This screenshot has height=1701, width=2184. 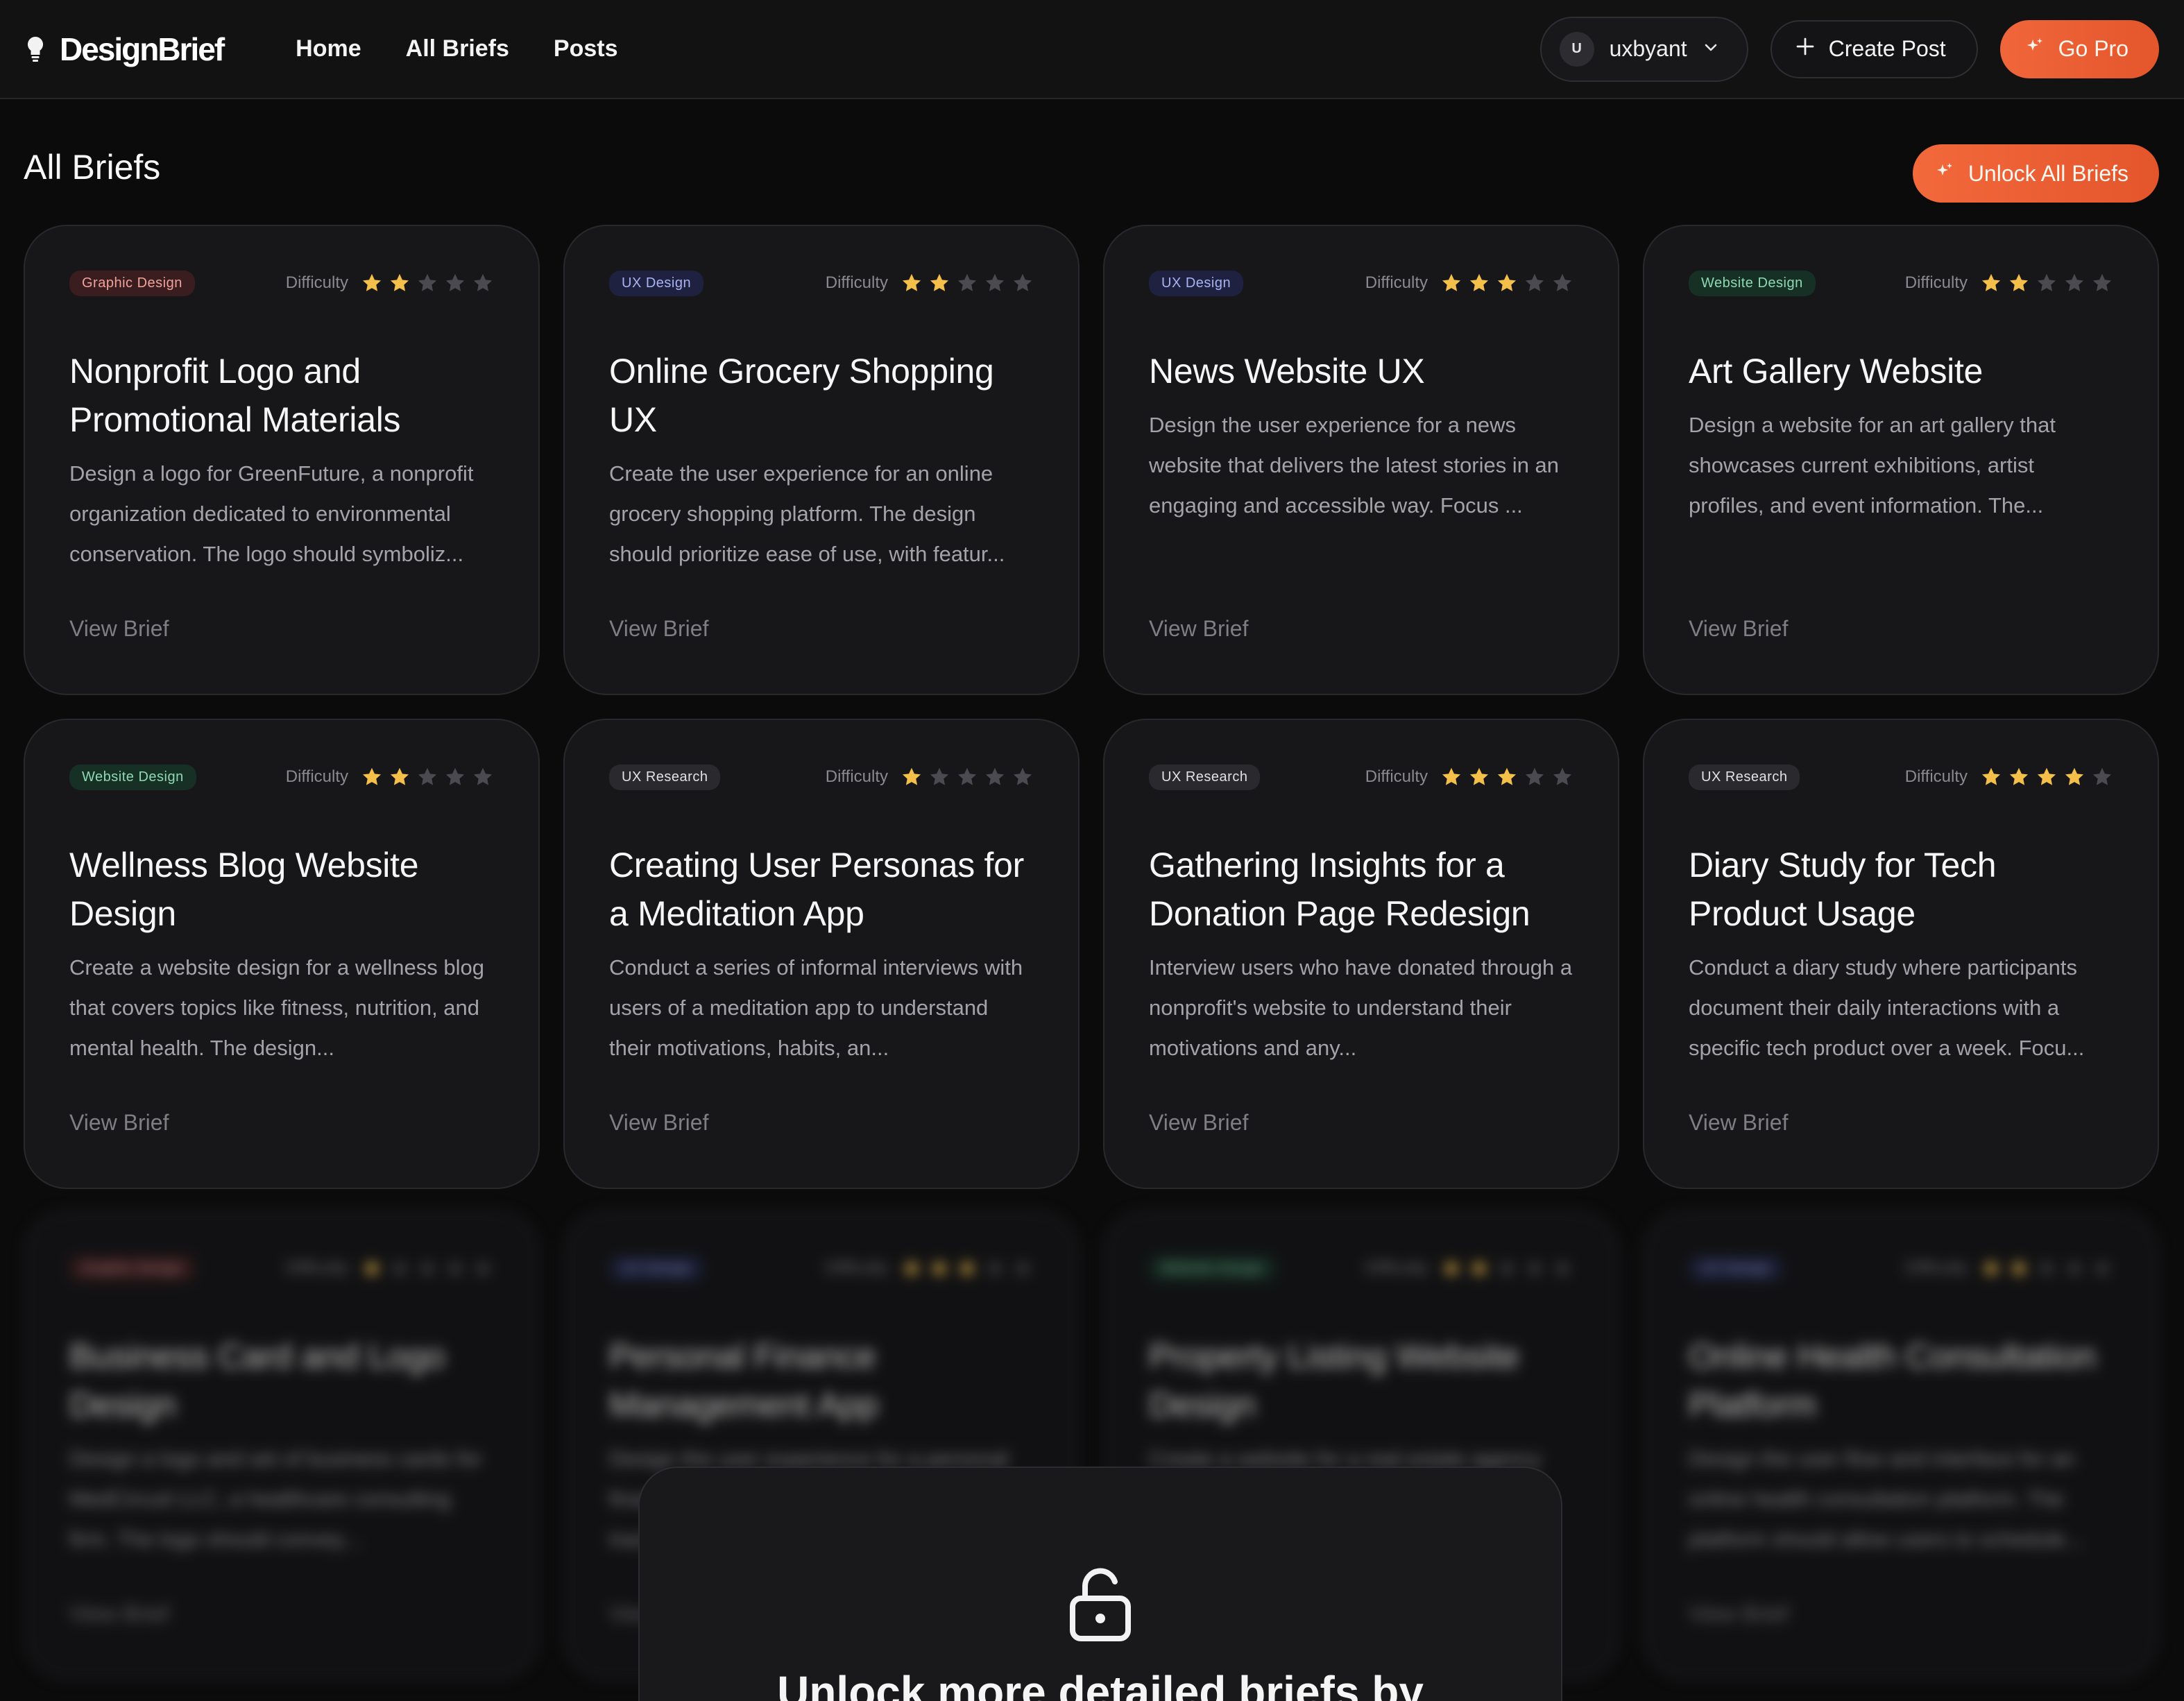 I want to click on brief-title: Art Gallery Website, so click(x=1836, y=371).